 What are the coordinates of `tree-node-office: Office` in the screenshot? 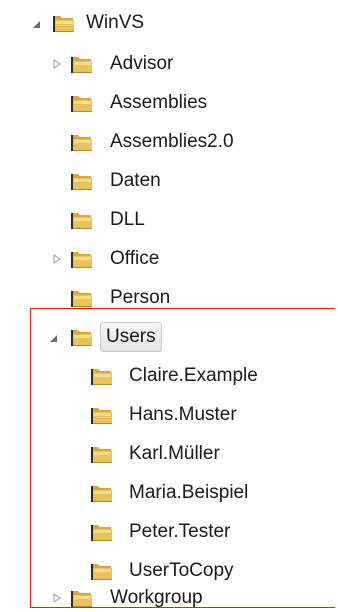 It's located at (100, 259).